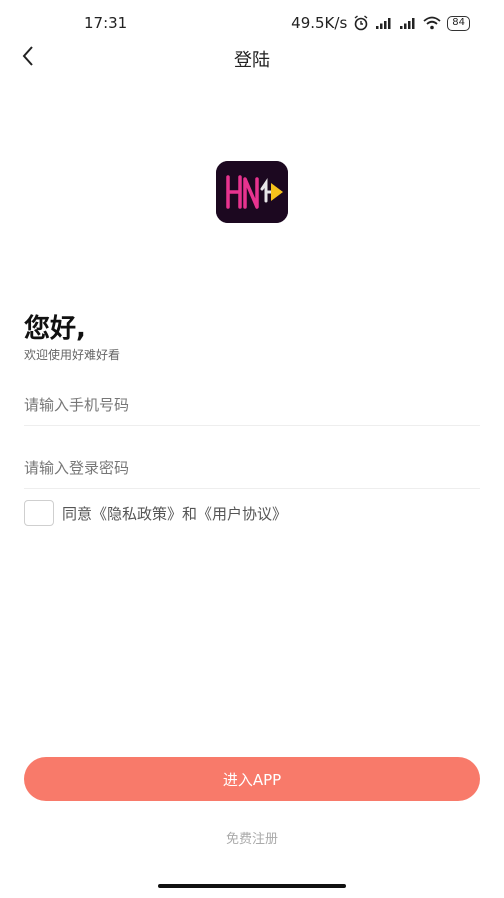  Describe the element at coordinates (408, 23) in the screenshot. I see `signal-hd-icon` at that location.